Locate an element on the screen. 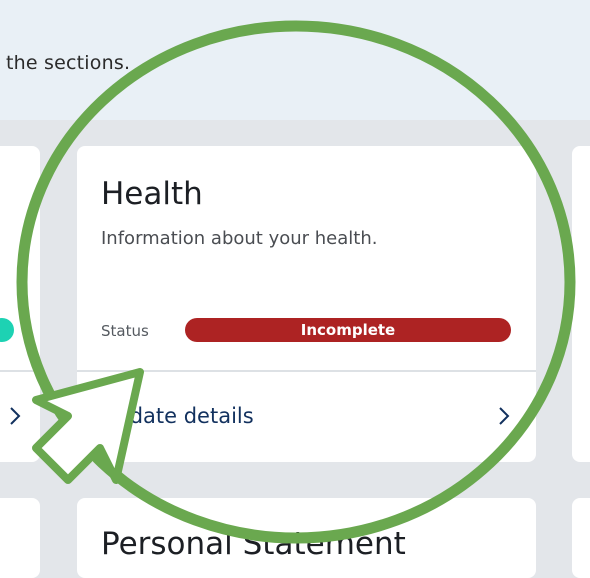 The image size is (590, 578). update-details-label: Update details is located at coordinates (177, 416).